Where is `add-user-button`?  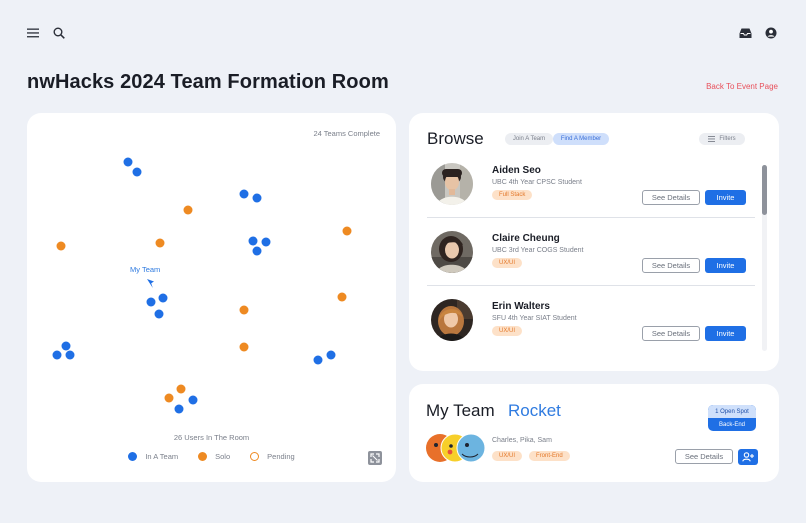 add-user-button is located at coordinates (748, 457).